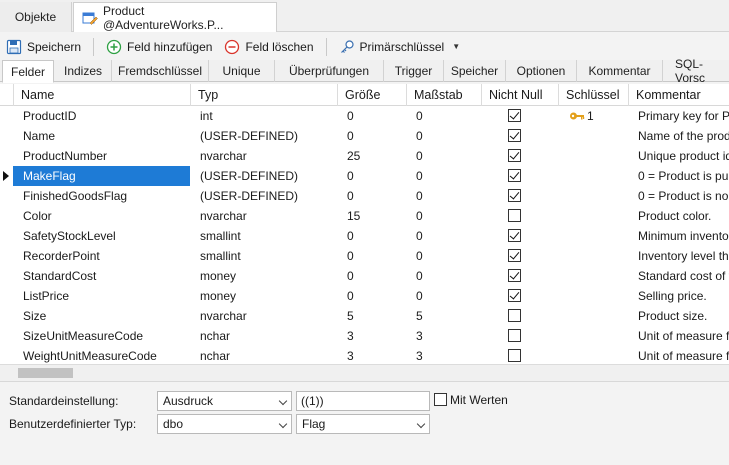  I want to click on field-comment-cell: 0 = Product is pur, so click(678, 176).